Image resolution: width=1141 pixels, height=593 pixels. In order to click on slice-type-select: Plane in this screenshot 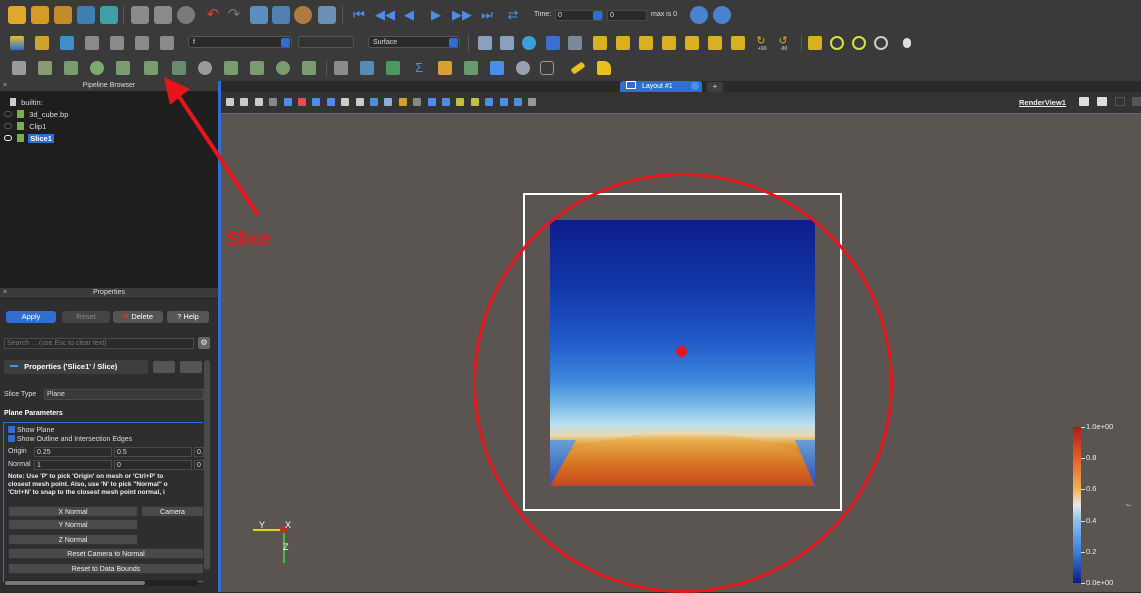, I will do `click(124, 394)`.